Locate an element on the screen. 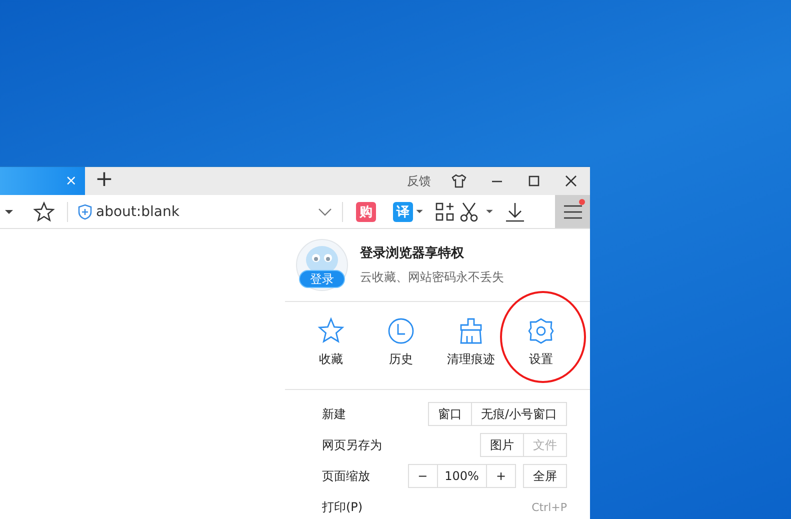  bookmark-star-icon is located at coordinates (44, 211).